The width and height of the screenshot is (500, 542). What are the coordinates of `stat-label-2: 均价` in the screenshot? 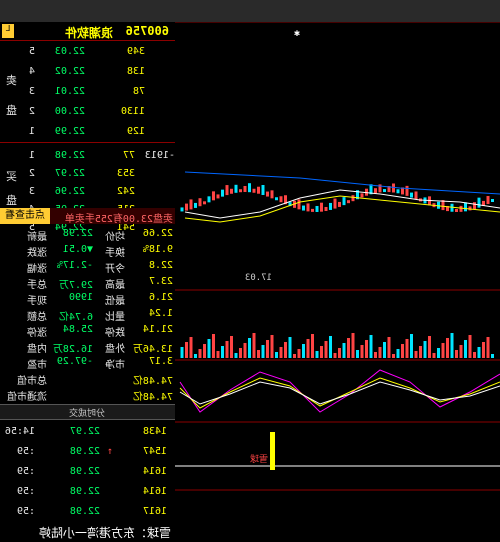 It's located at (115, 237).